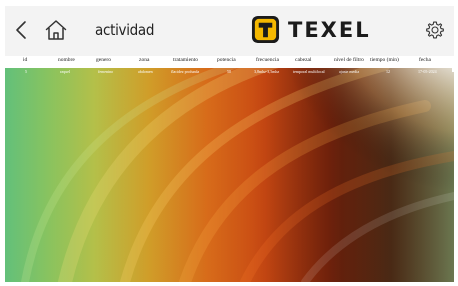  What do you see at coordinates (303, 60) in the screenshot?
I see `column-header-cabezal: cabezal` at bounding box center [303, 60].